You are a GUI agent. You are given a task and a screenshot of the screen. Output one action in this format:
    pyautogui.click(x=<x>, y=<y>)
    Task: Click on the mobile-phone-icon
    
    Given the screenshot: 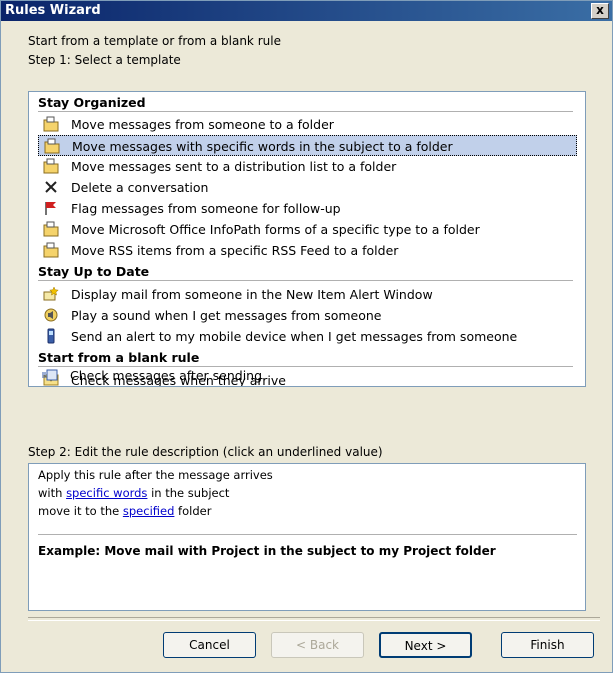 What is the action you would take?
    pyautogui.click(x=51, y=336)
    